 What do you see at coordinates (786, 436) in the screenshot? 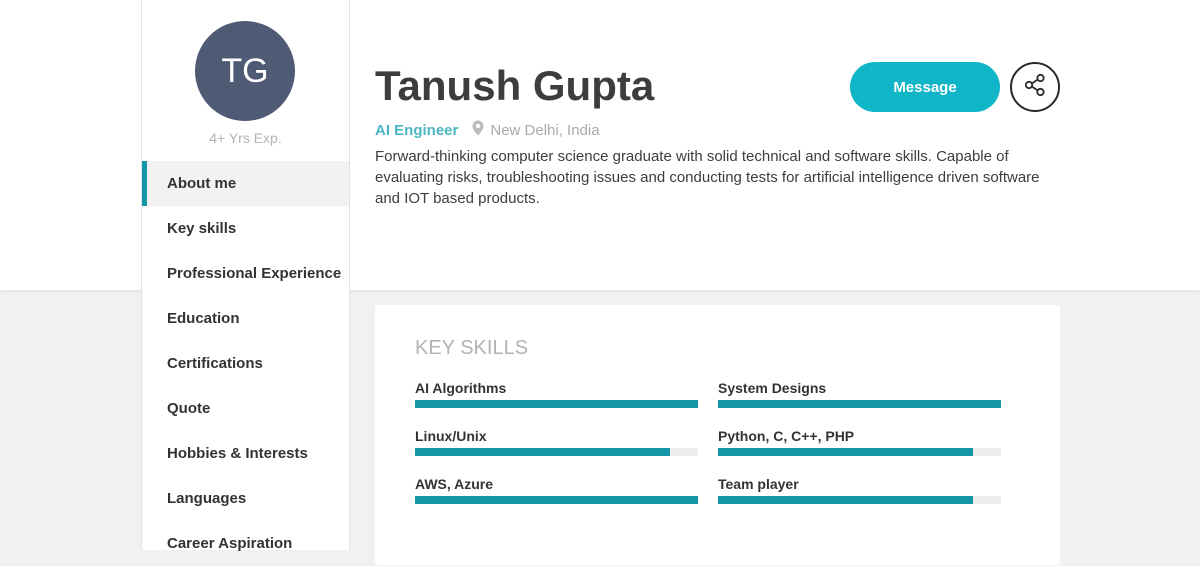
I see `skill-label: Python, C, C++, PHP` at bounding box center [786, 436].